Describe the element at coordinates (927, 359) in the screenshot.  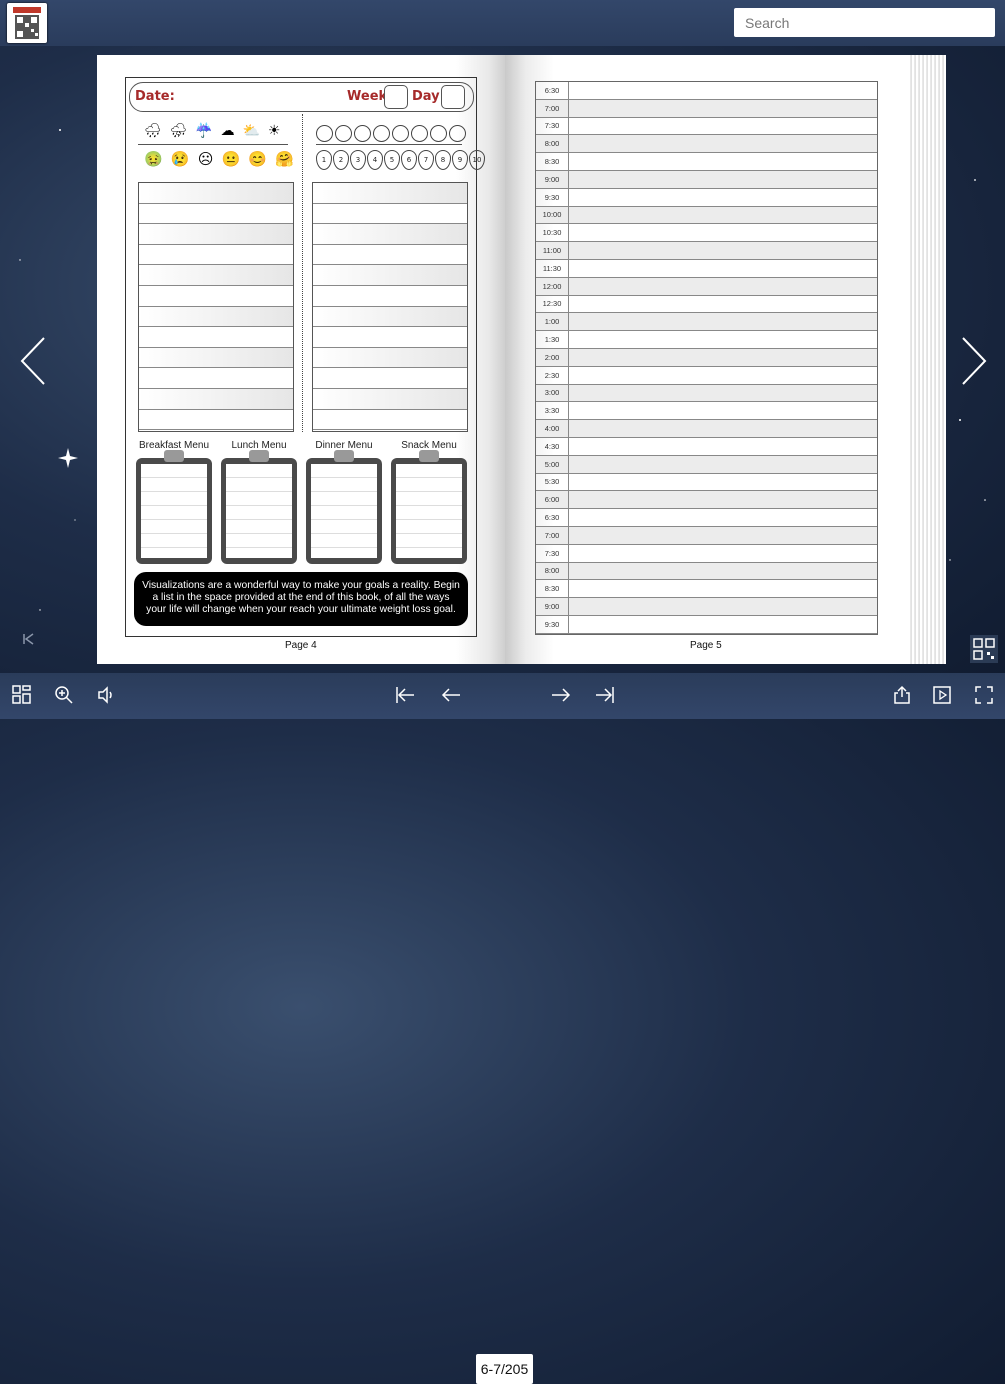
I see `page-edges` at that location.